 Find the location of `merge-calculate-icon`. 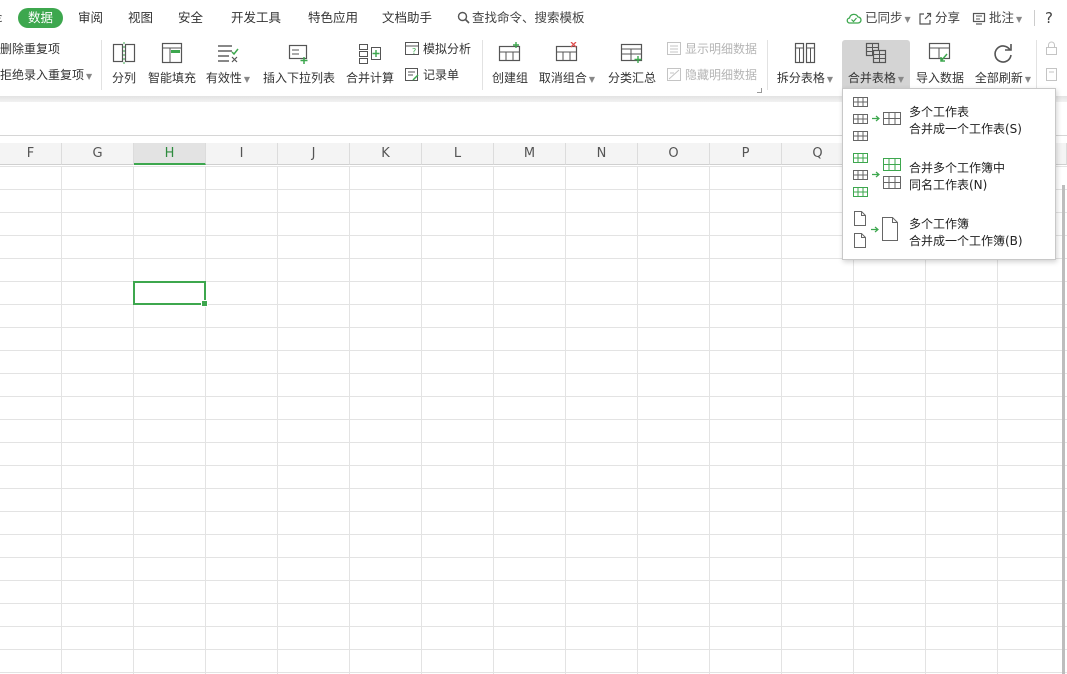

merge-calculate-icon is located at coordinates (370, 54).